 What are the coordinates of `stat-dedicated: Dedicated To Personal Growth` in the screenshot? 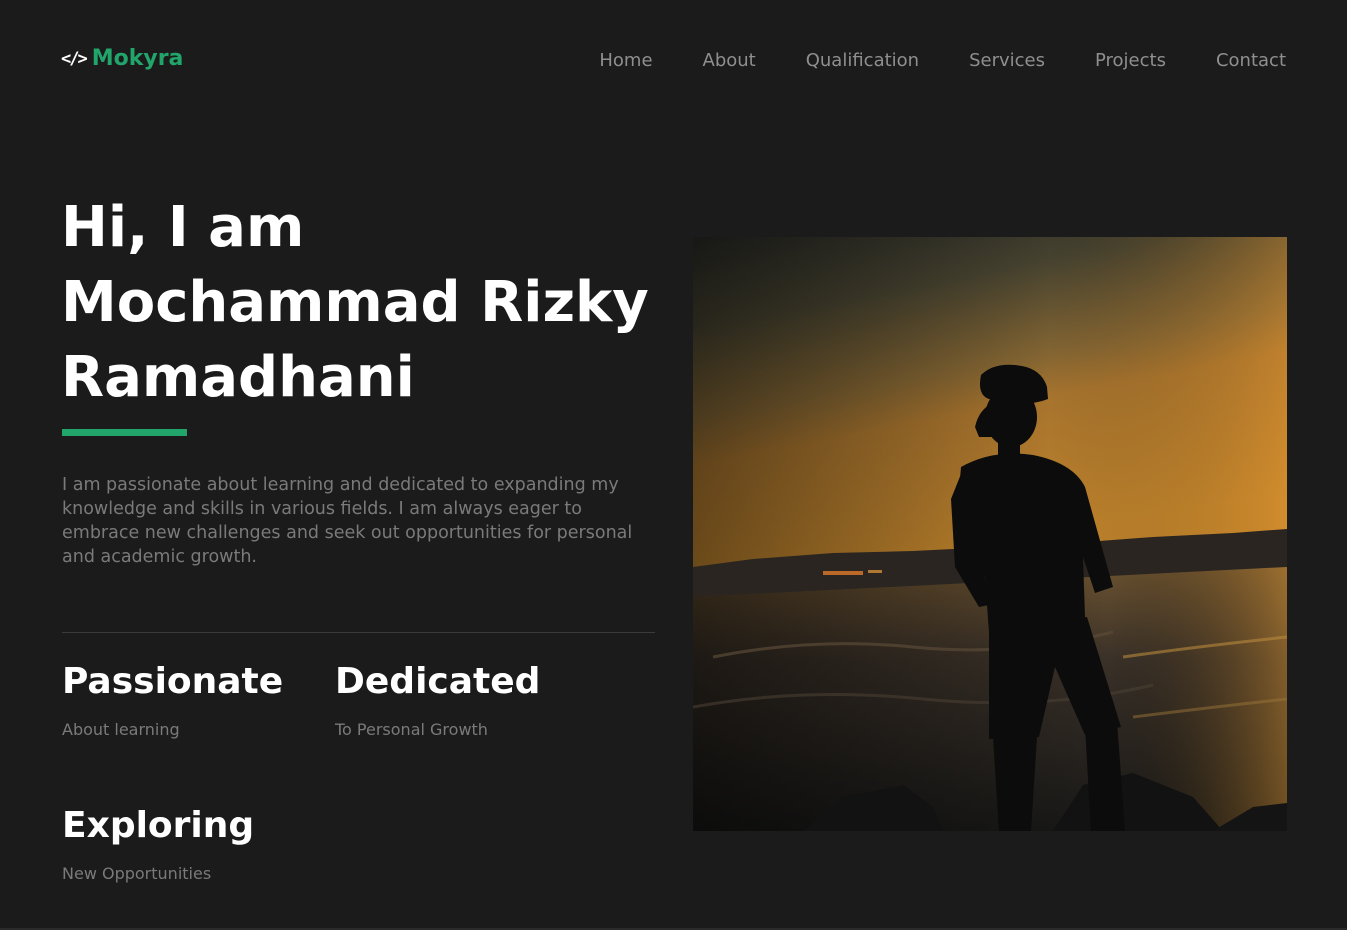 It's located at (437, 700).